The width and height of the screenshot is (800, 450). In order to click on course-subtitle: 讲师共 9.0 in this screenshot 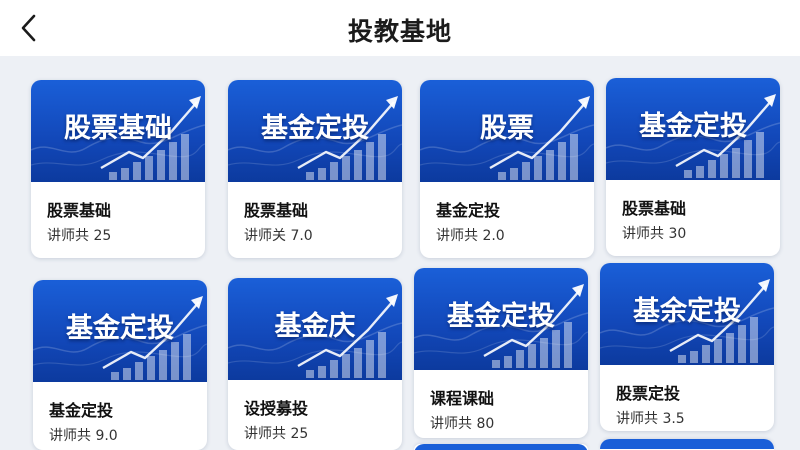, I will do `click(83, 436)`.